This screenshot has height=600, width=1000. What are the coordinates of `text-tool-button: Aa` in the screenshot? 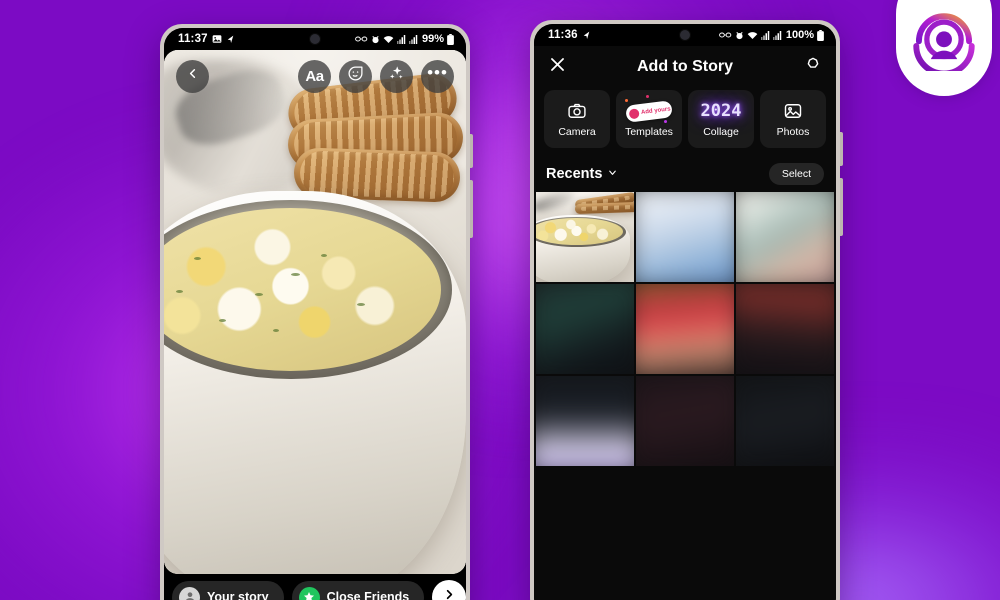 It's located at (314, 76).